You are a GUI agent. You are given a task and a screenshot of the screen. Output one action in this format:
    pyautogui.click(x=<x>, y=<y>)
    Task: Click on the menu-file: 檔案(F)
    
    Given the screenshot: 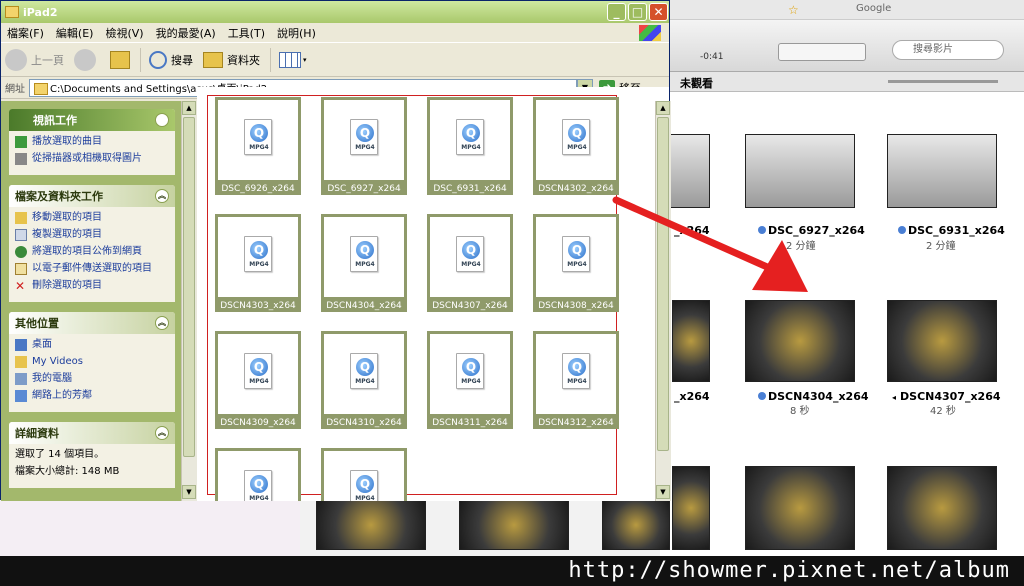 What is the action you would take?
    pyautogui.click(x=25, y=33)
    